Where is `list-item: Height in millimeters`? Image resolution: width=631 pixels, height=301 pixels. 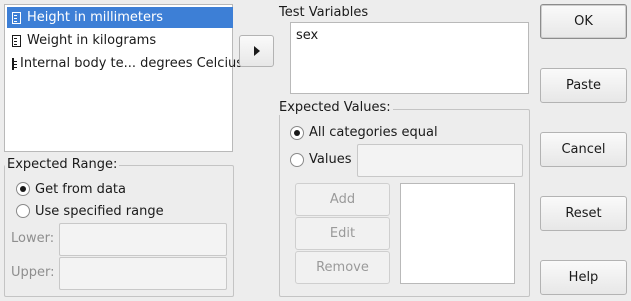
list-item: Height in millimeters is located at coordinates (120, 17).